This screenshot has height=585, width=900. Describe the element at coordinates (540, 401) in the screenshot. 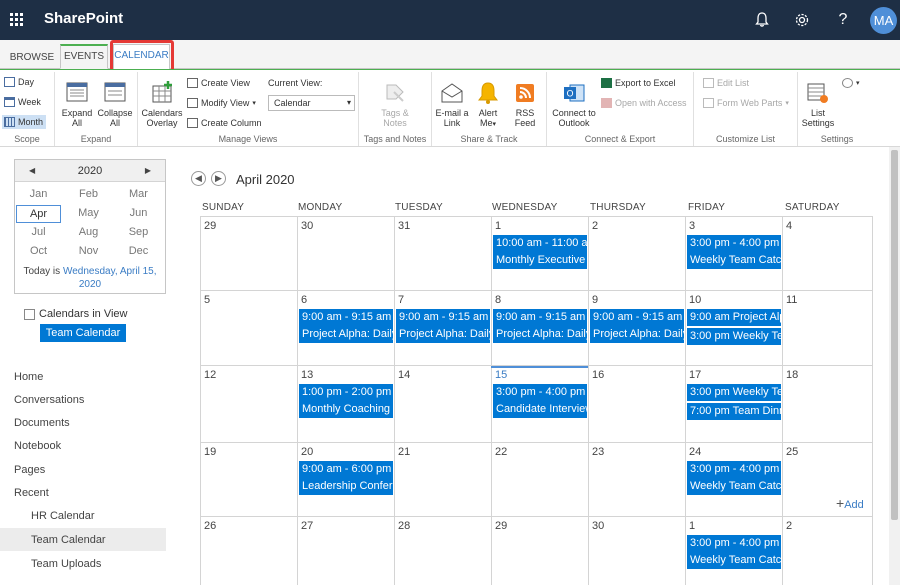

I see `calendar-event: 3:00 pm - 4:00 pm Candidate Interview` at that location.